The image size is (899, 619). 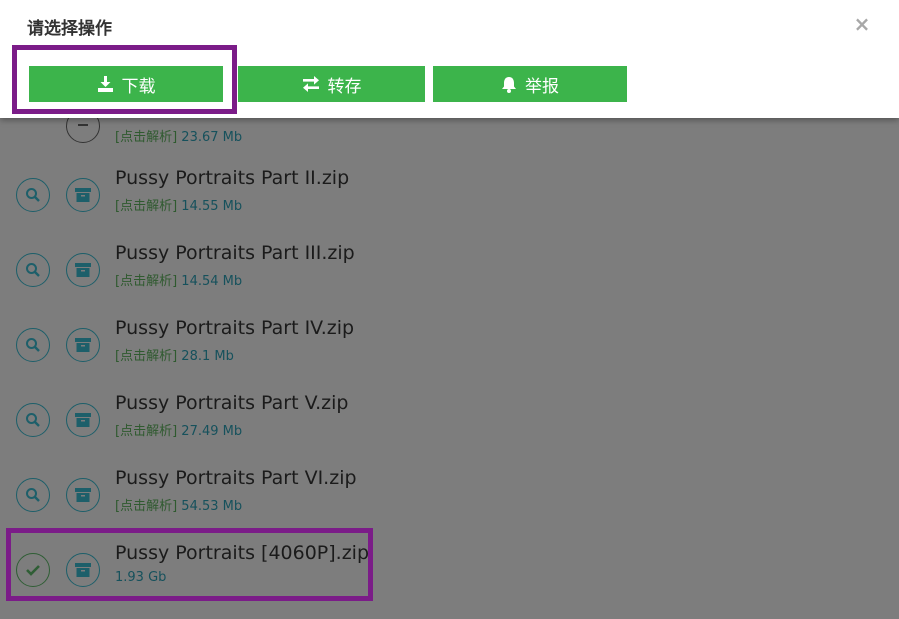 What do you see at coordinates (212, 137) in the screenshot?
I see `file-size: 23.67 Mb` at bounding box center [212, 137].